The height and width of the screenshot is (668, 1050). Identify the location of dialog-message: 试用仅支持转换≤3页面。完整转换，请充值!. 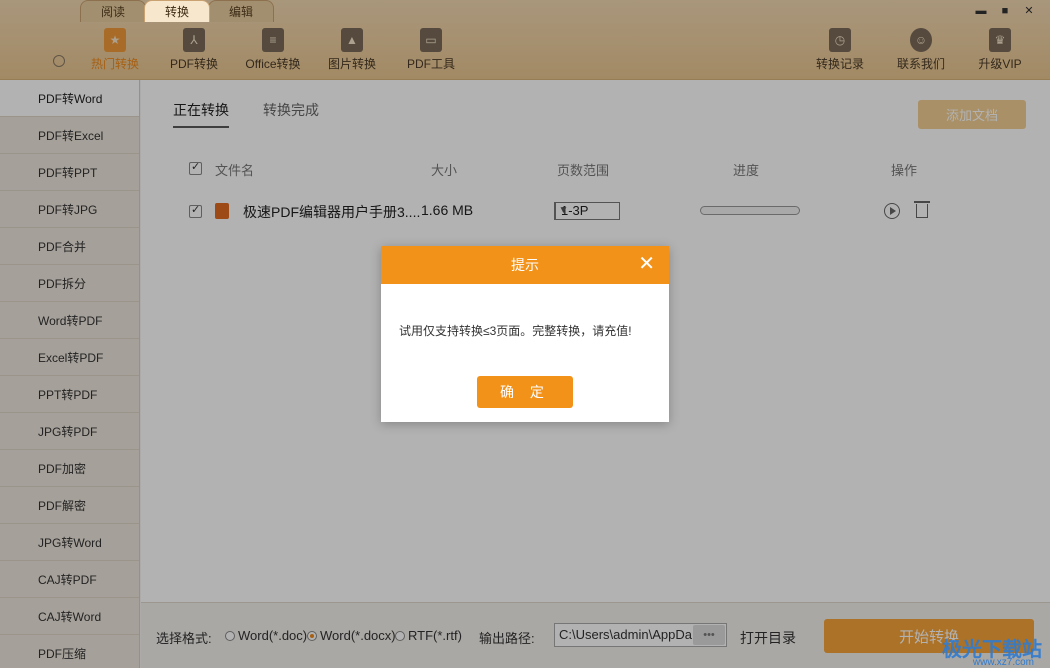
(515, 331).